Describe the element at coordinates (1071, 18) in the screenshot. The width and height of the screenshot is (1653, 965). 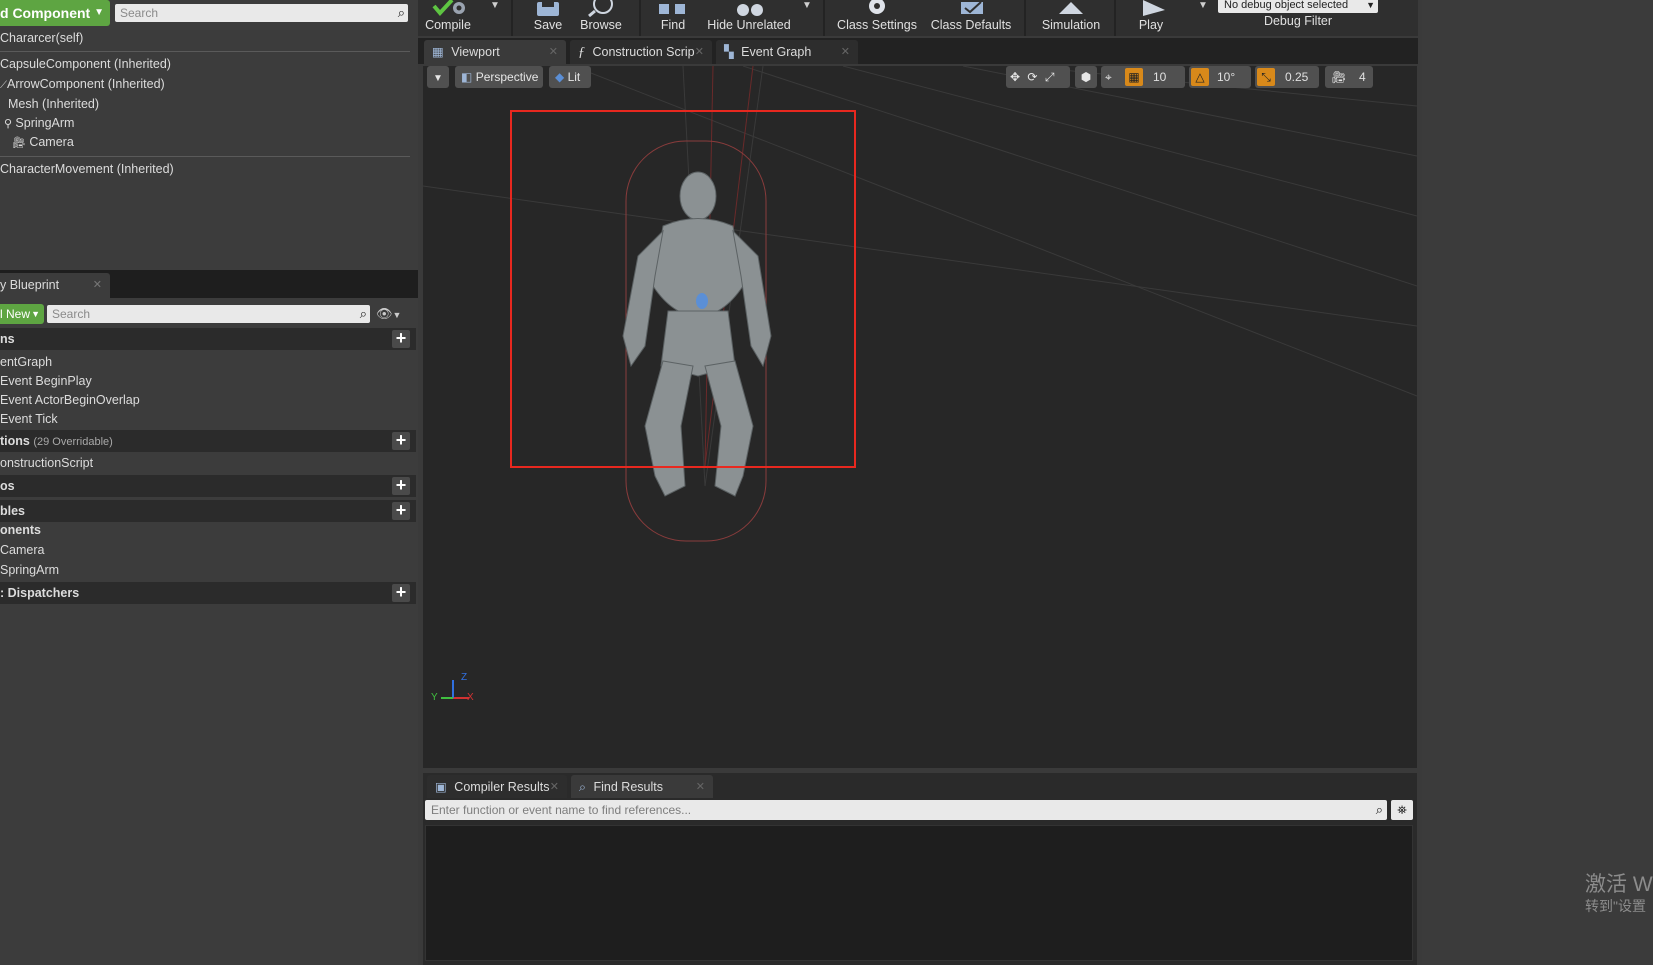
I see `simulation-button: Simulation` at that location.